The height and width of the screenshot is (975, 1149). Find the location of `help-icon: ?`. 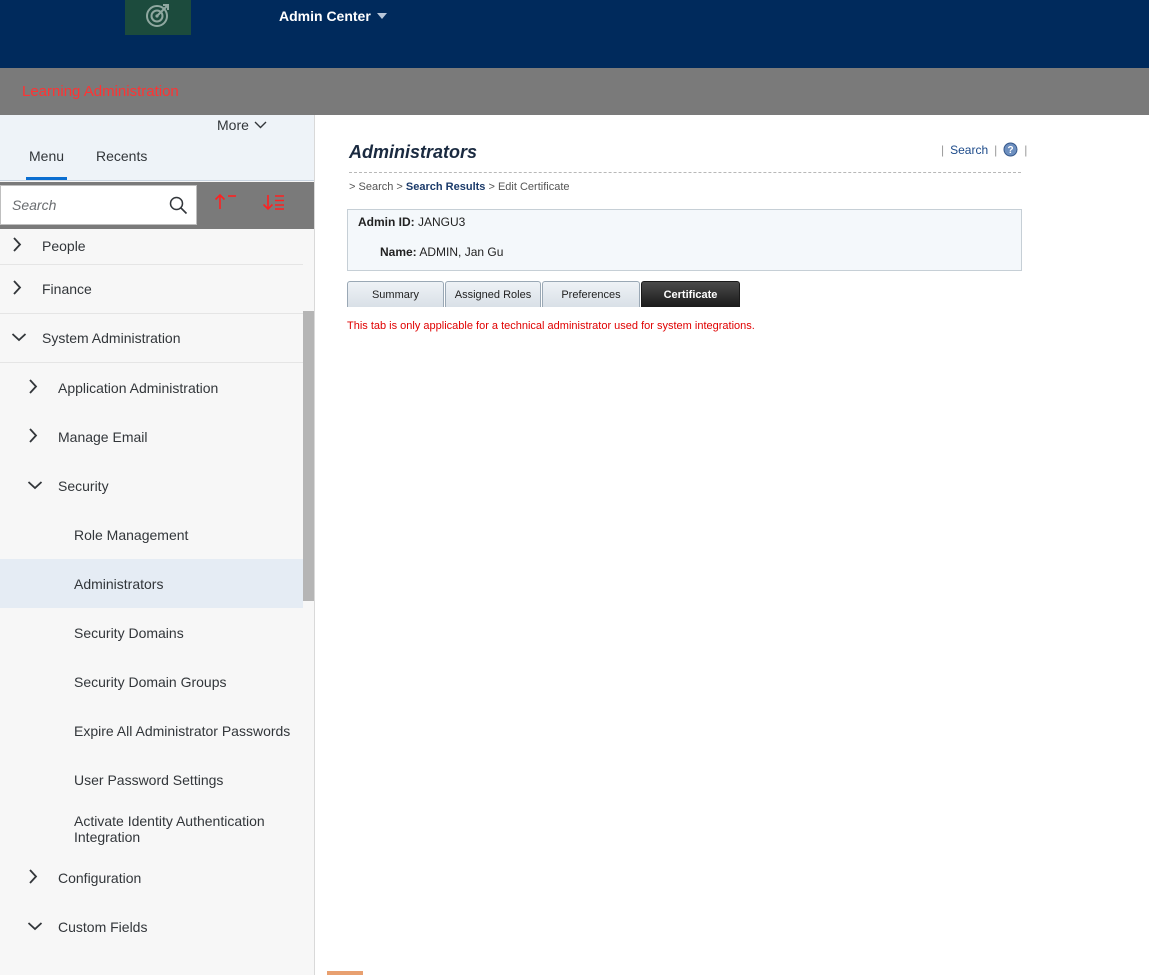

help-icon: ? is located at coordinates (1010, 149).